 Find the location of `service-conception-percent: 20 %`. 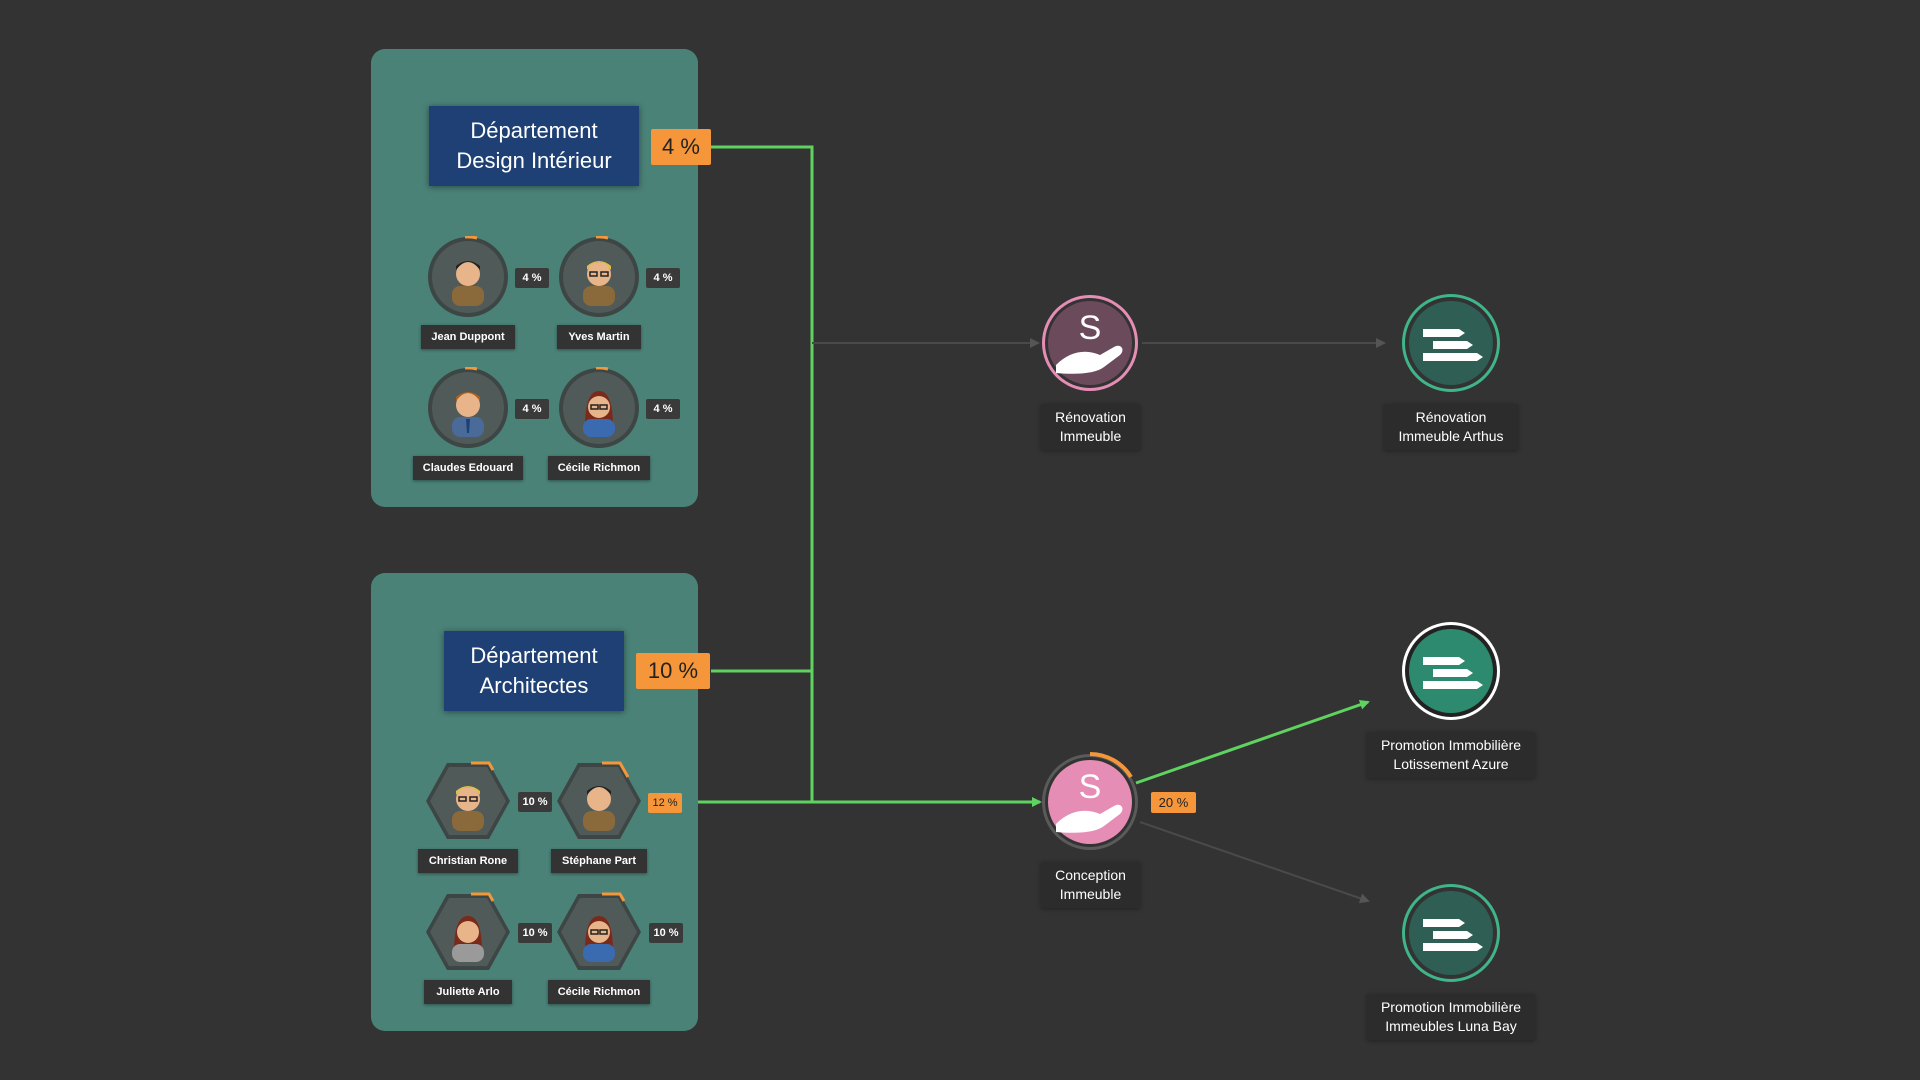

service-conception-percent: 20 % is located at coordinates (1173, 802).